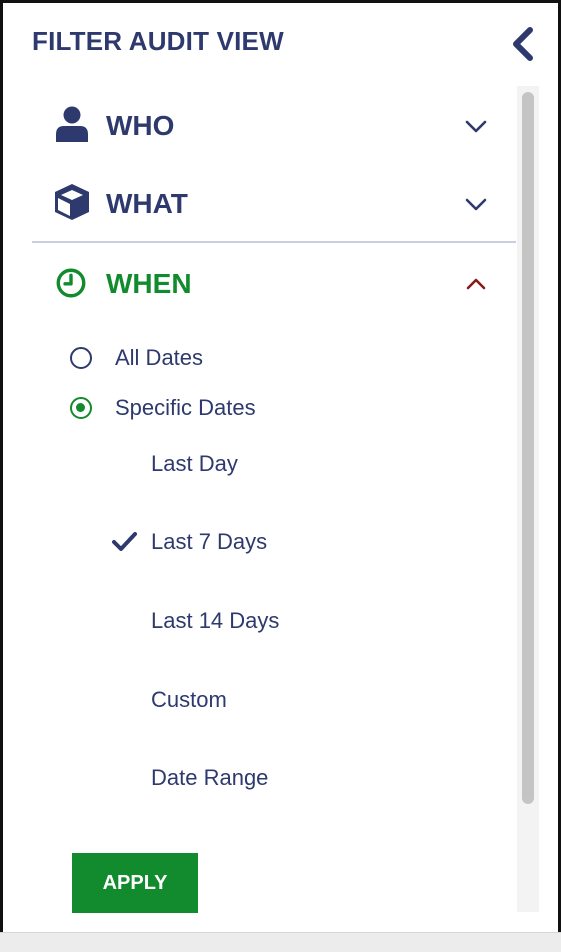 The image size is (561, 952). Describe the element at coordinates (275, 284) in the screenshot. I see `section-when: WHEN` at that location.